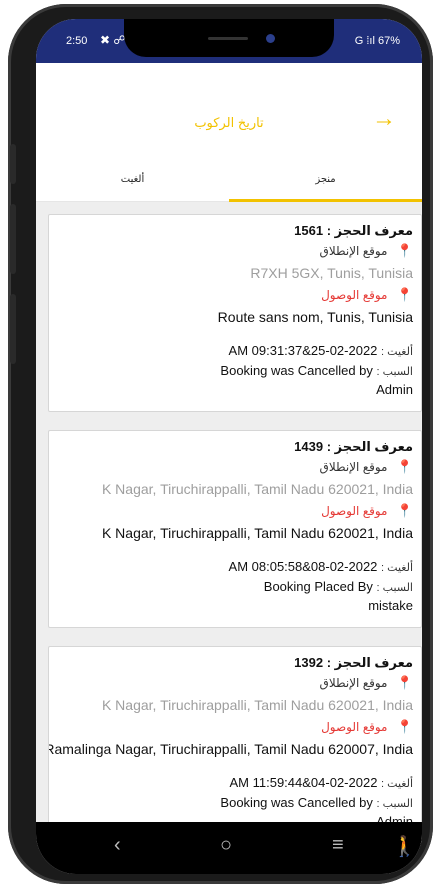 The height and width of the screenshot is (889, 441). What do you see at coordinates (226, 845) in the screenshot?
I see `nav-home-icon: ○` at bounding box center [226, 845].